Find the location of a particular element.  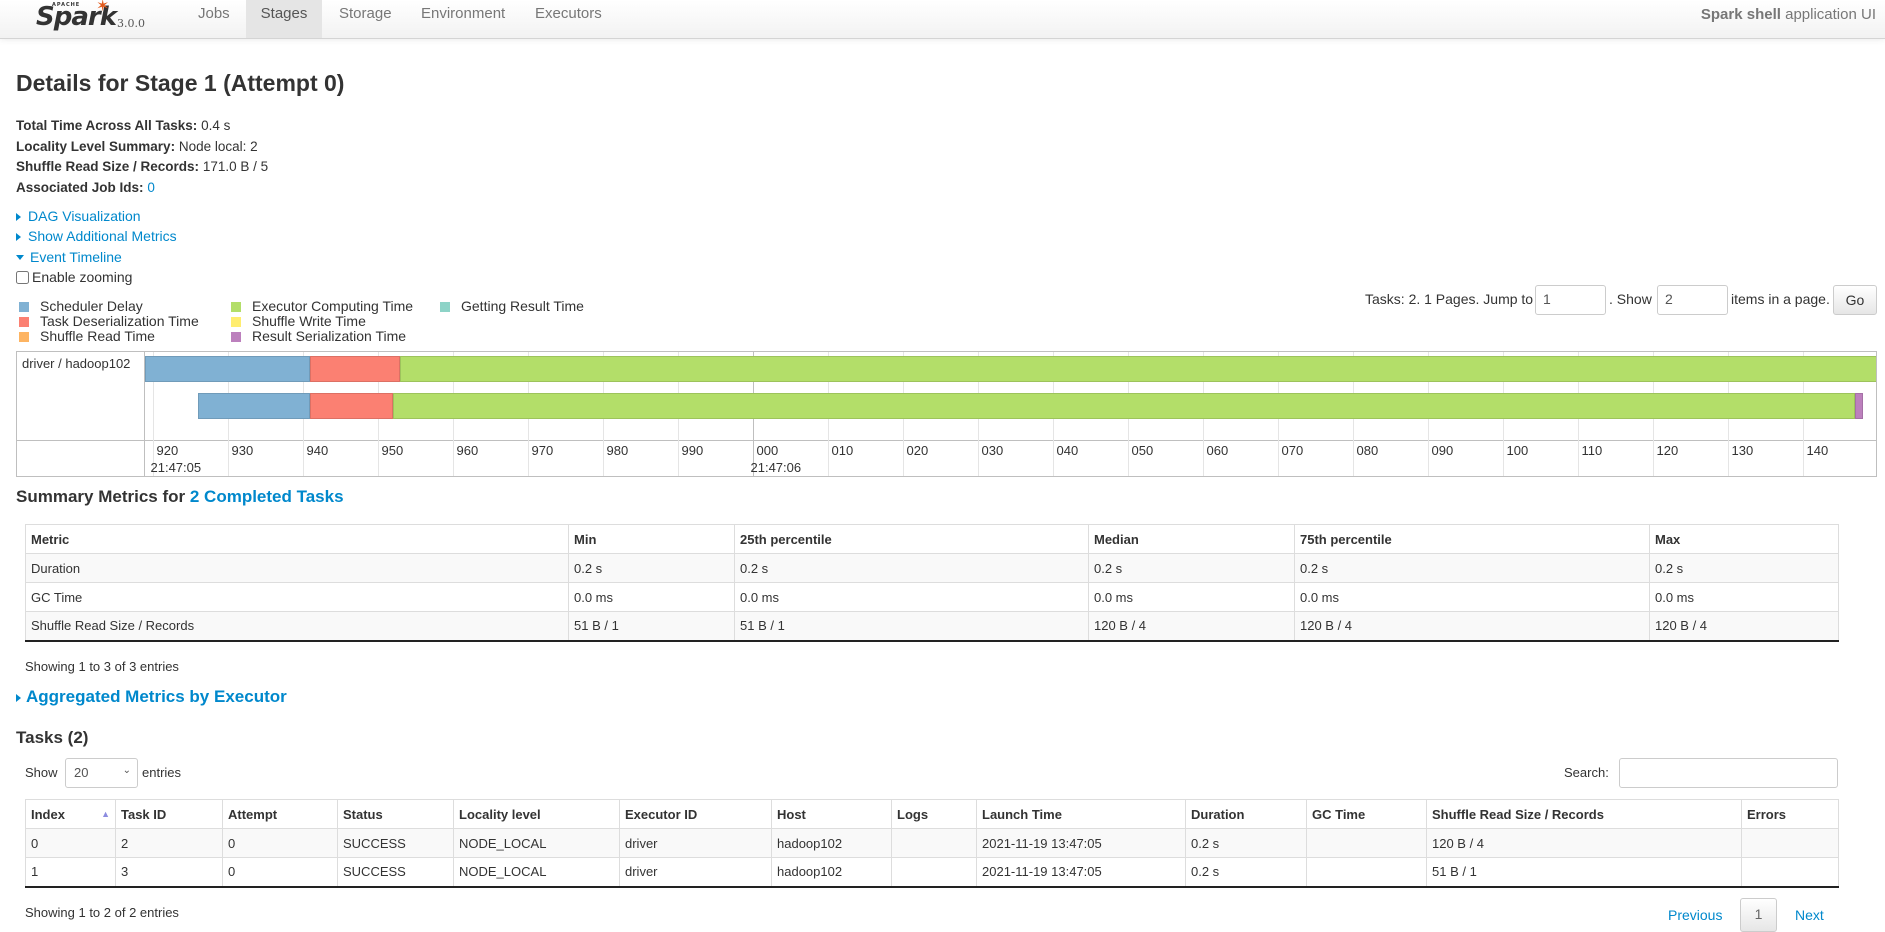

task-header: Launch Time is located at coordinates (1081, 814).